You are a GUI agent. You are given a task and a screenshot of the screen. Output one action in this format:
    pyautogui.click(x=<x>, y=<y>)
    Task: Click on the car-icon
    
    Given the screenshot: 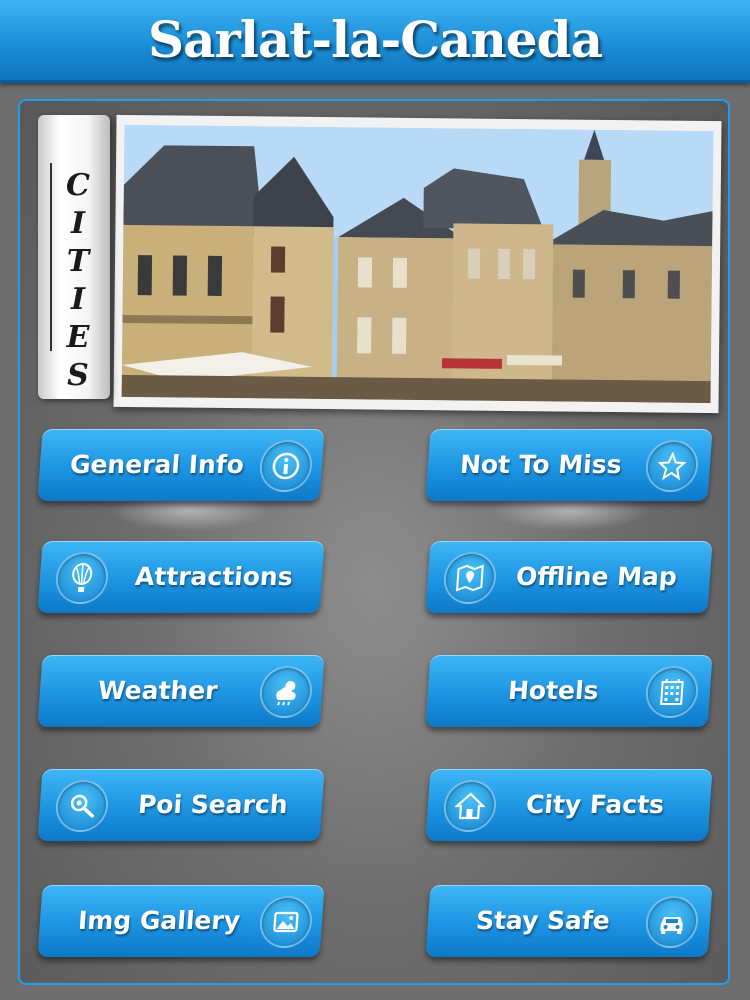 What is the action you would take?
    pyautogui.click(x=672, y=922)
    